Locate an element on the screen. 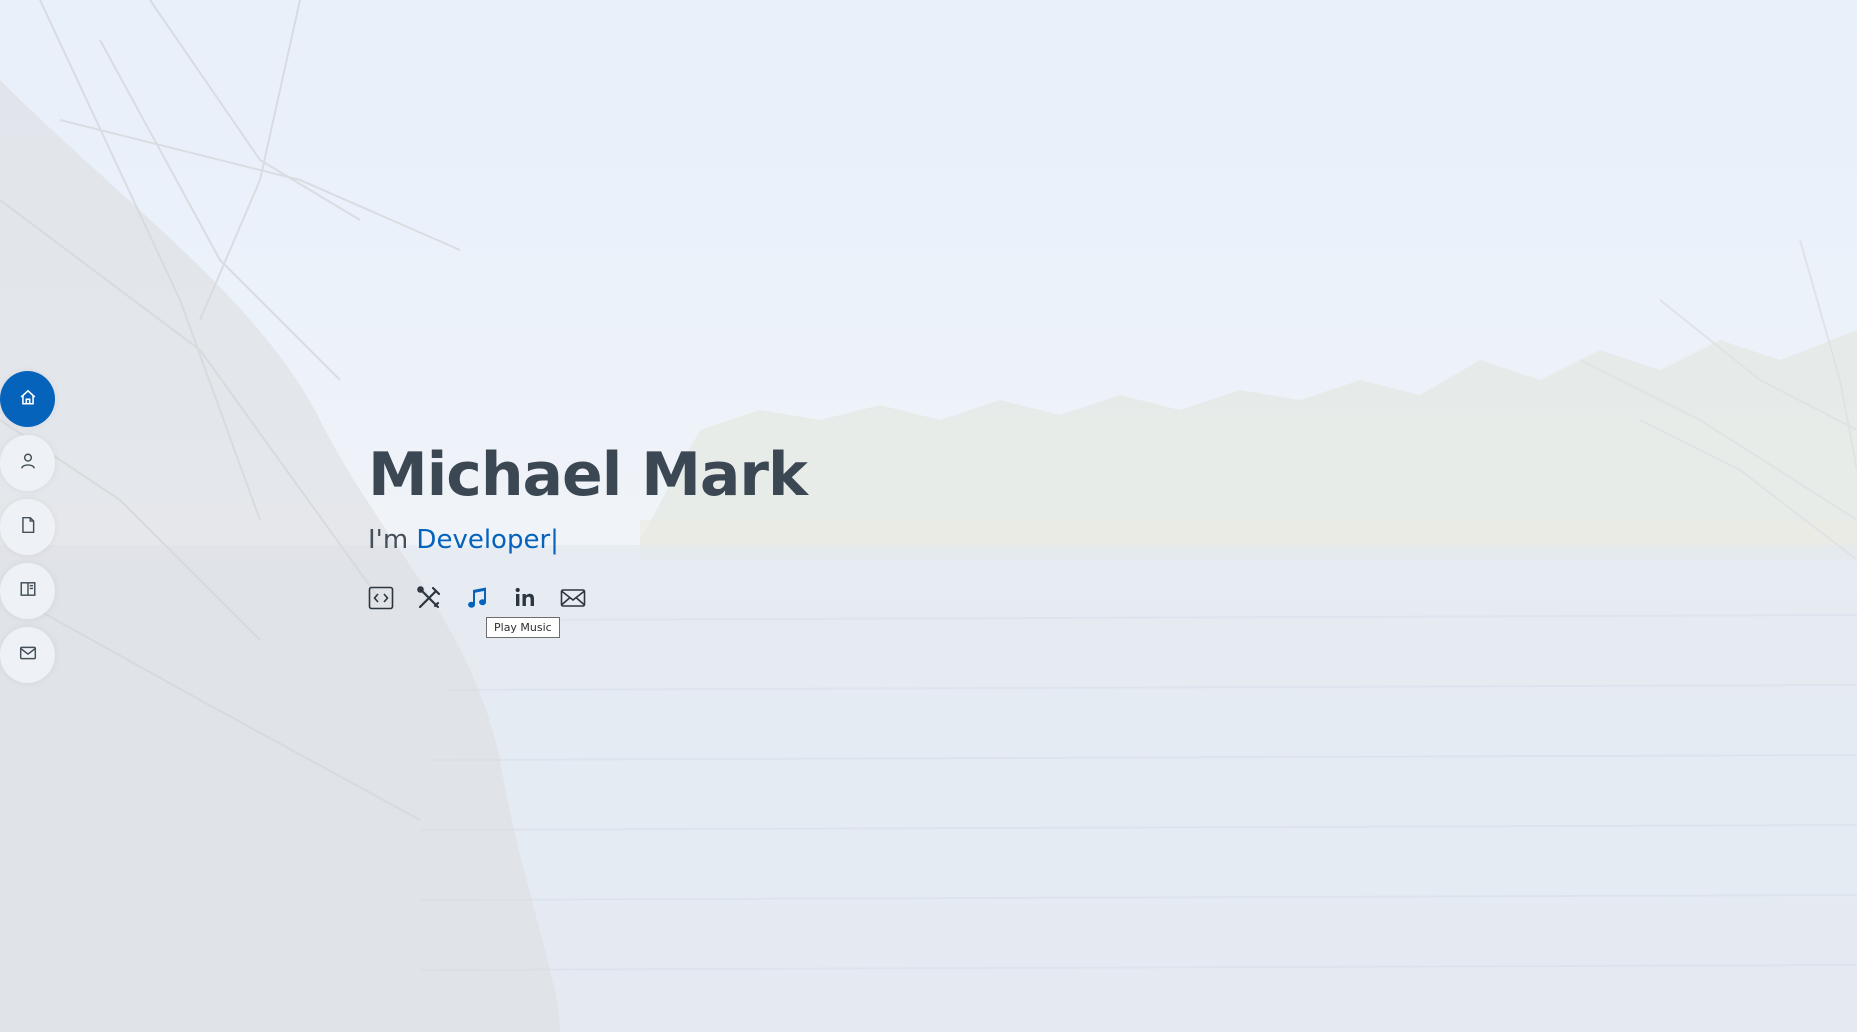  tools-icon is located at coordinates (429, 600).